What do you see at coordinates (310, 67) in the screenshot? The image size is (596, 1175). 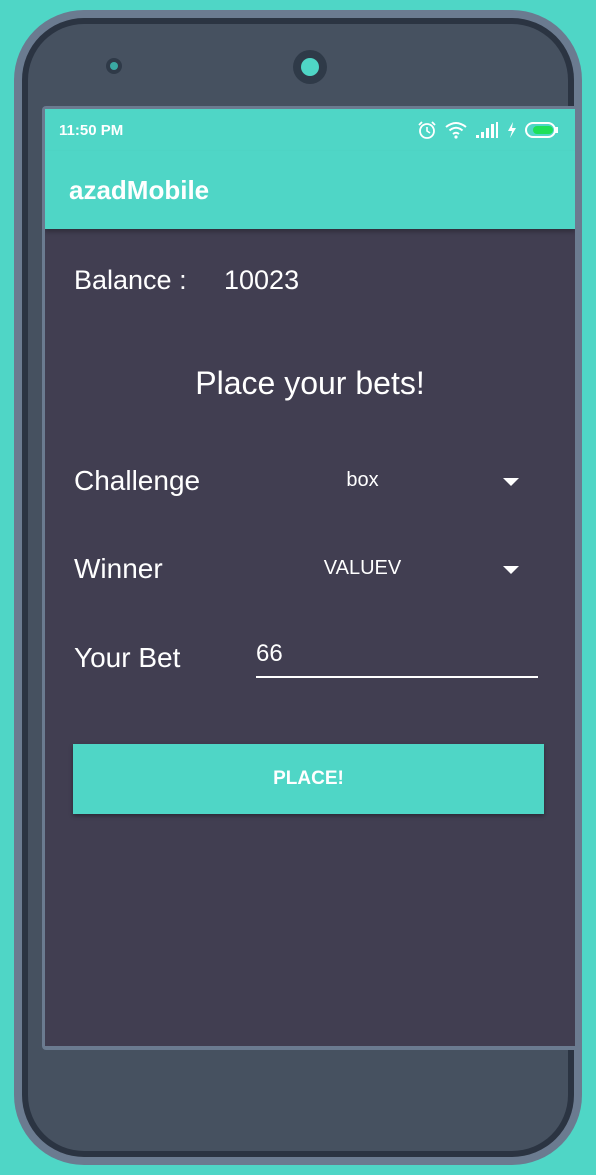 I see `front-camera` at bounding box center [310, 67].